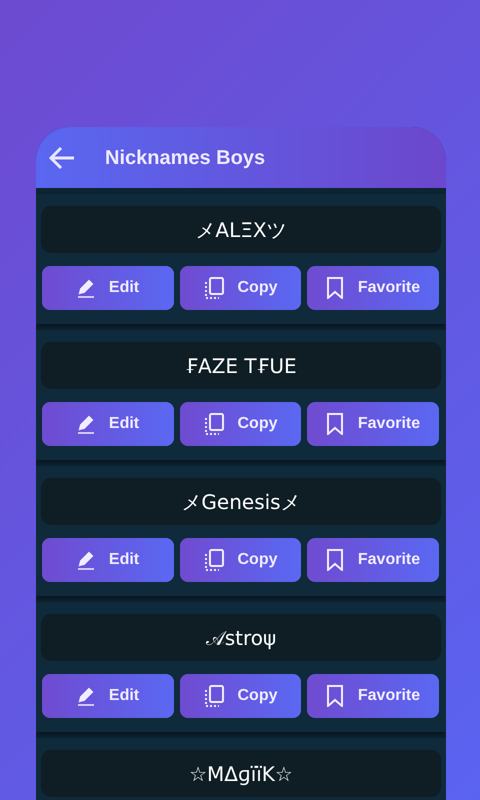 The width and height of the screenshot is (480, 800). Describe the element at coordinates (241, 501) in the screenshot. I see `nickname-text: メGenesisメ` at that location.